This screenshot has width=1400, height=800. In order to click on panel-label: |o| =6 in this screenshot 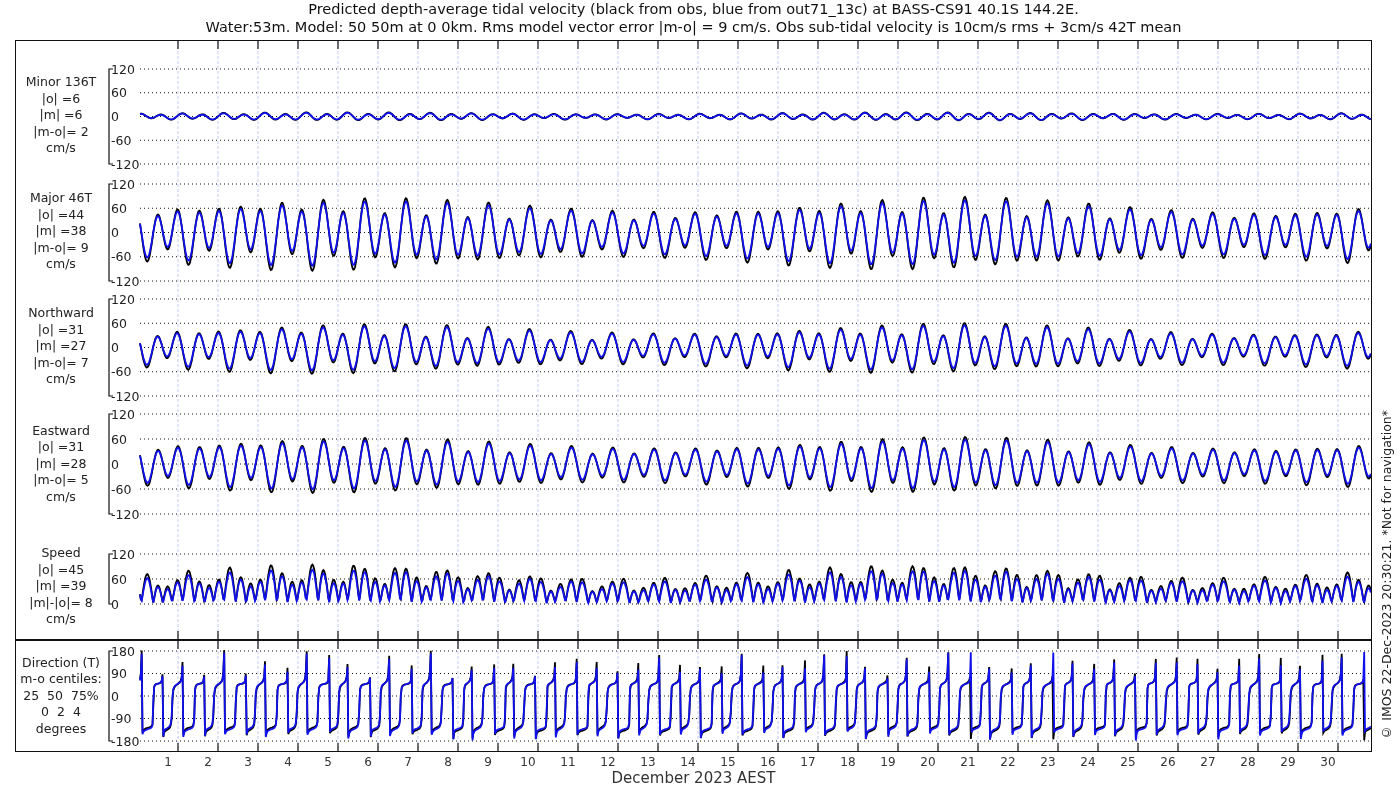, I will do `click(61, 99)`.